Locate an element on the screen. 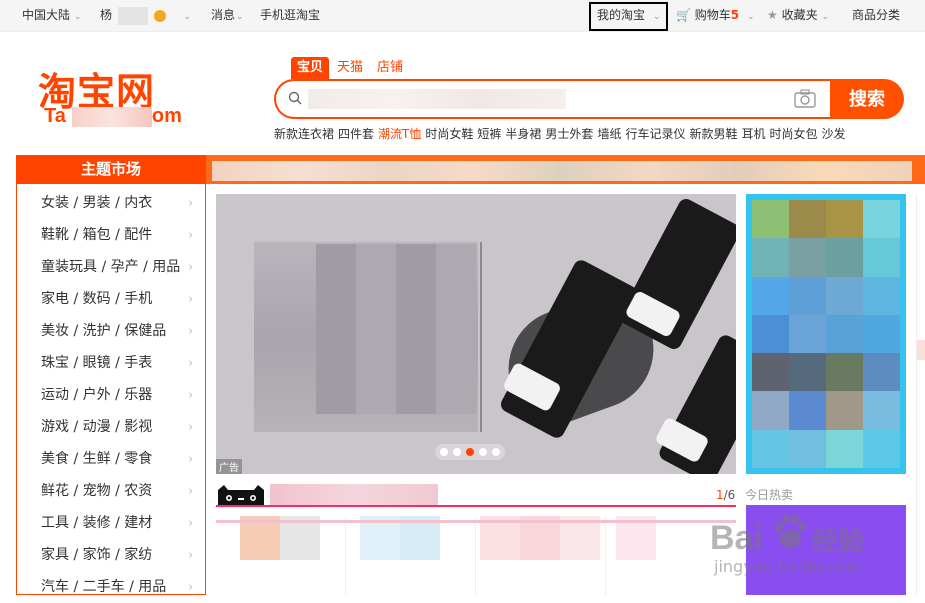 The width and height of the screenshot is (925, 603). search-box is located at coordinates (552, 99).